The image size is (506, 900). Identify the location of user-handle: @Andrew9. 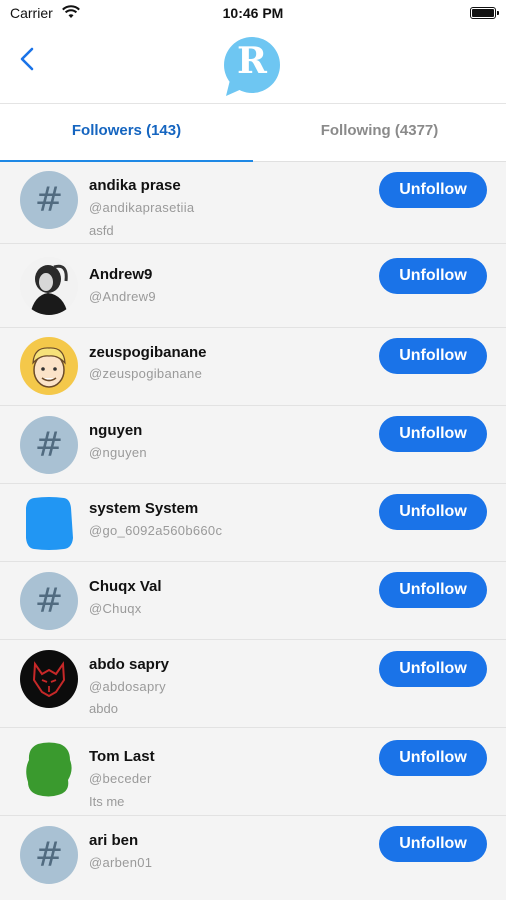
(122, 296).